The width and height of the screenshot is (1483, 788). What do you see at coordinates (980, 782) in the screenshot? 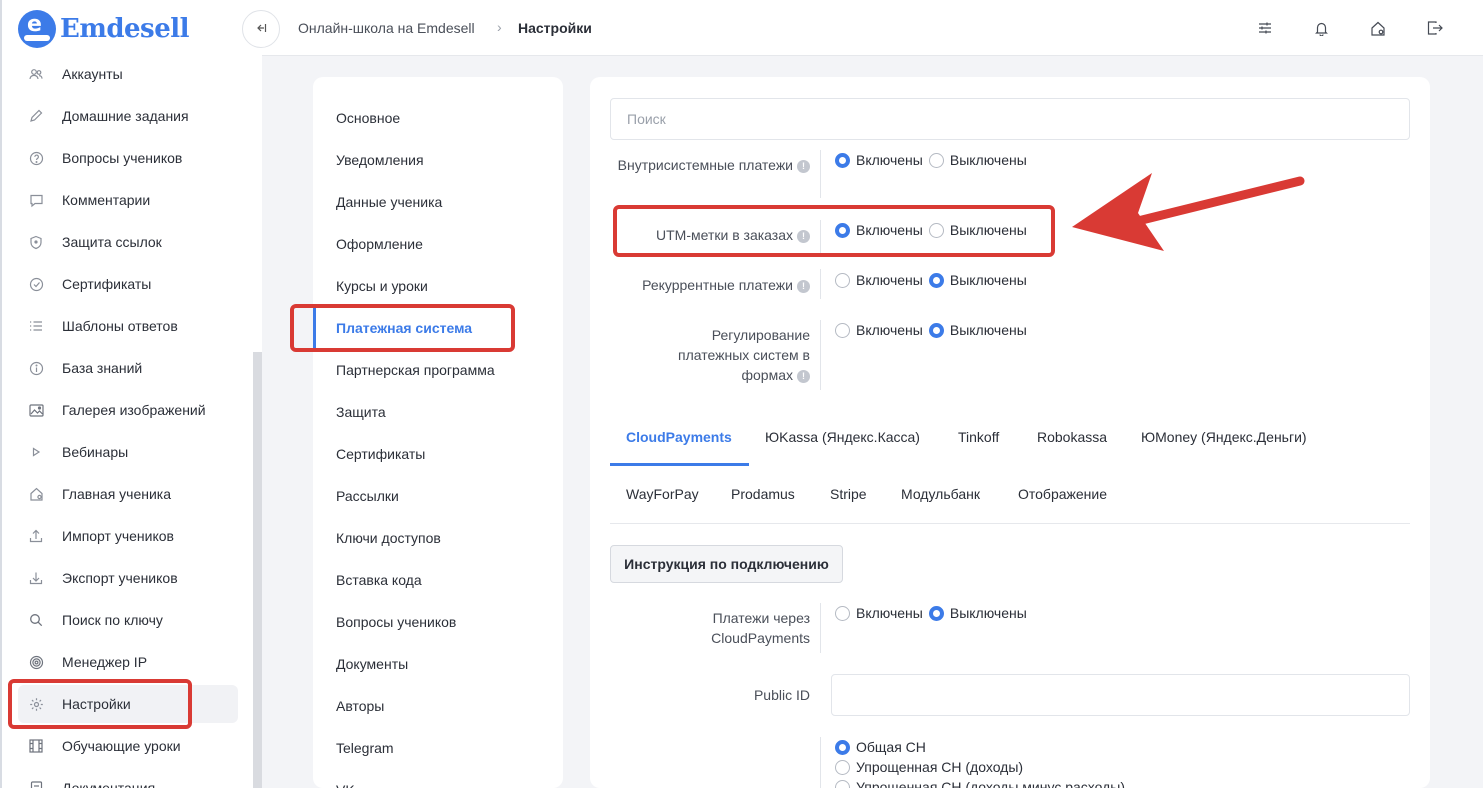
I see `tax-option: Упрощенная СН (доходы минус расходы)` at bounding box center [980, 782].